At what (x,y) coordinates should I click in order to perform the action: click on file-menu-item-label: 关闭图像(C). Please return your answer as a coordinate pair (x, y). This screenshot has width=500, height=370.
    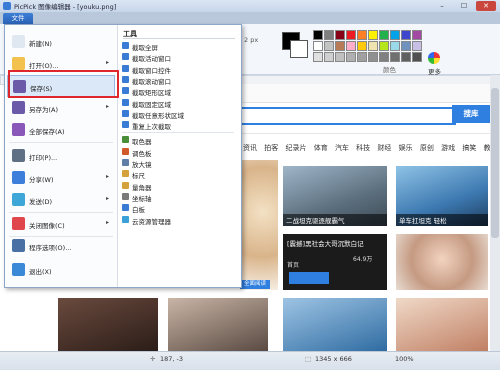
    Looking at the image, I should click on (47, 226).